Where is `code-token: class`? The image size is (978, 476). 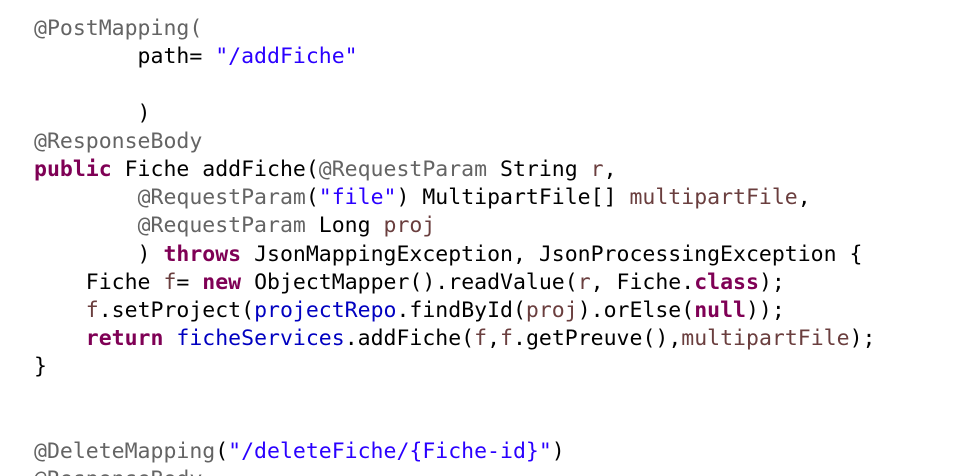
code-token: class is located at coordinates (726, 282).